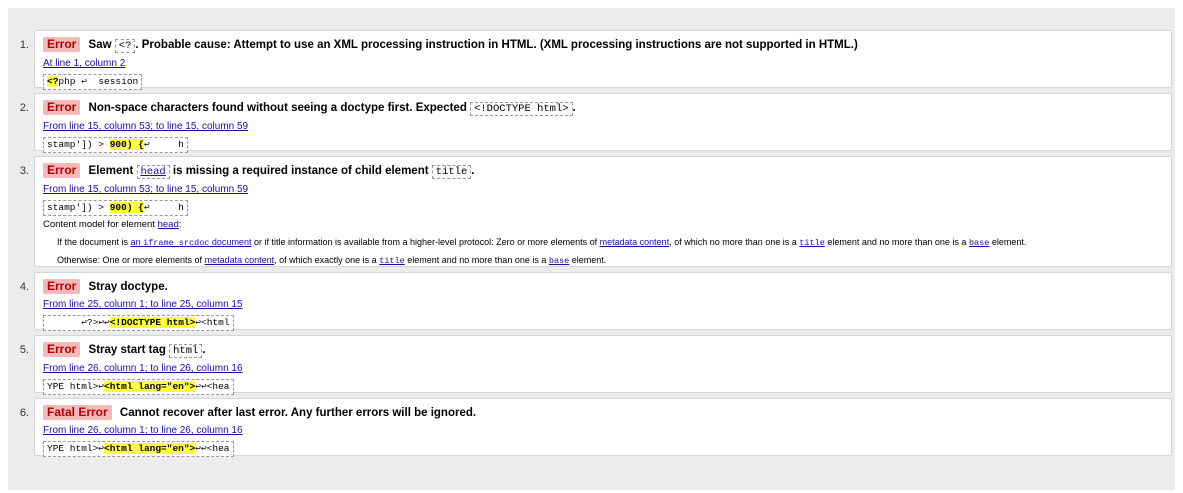 The width and height of the screenshot is (1183, 493). I want to click on code-snippet: title, so click(451, 172).